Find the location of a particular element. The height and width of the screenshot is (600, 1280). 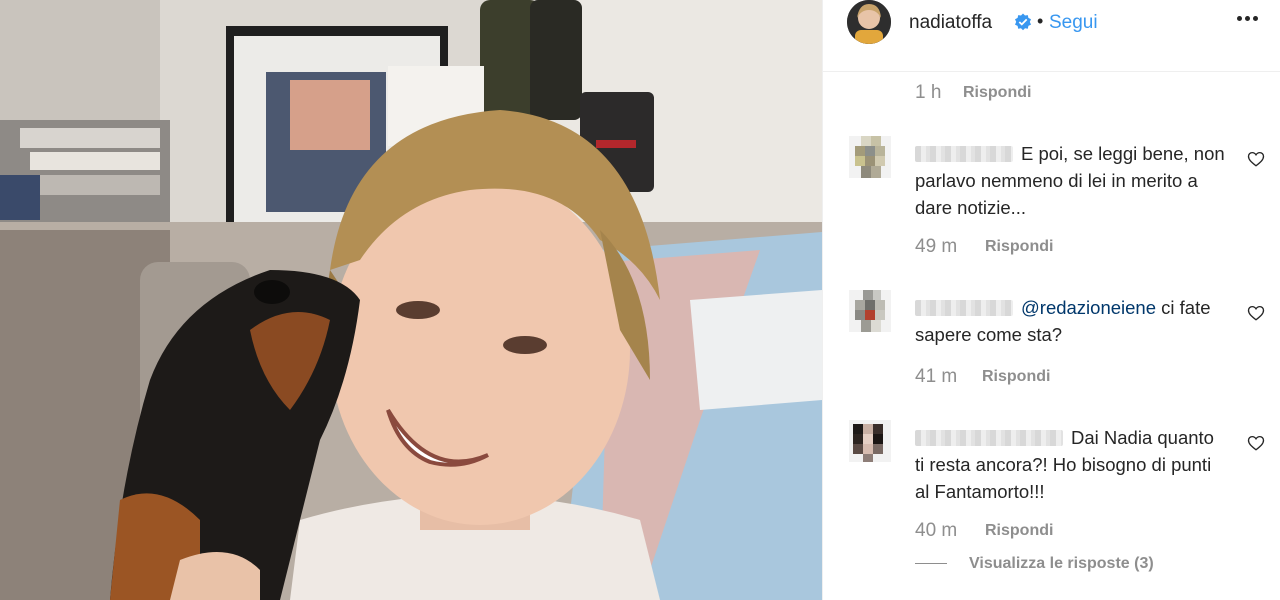

comment-mention-link: @redazioneiene is located at coordinates (1088, 307).